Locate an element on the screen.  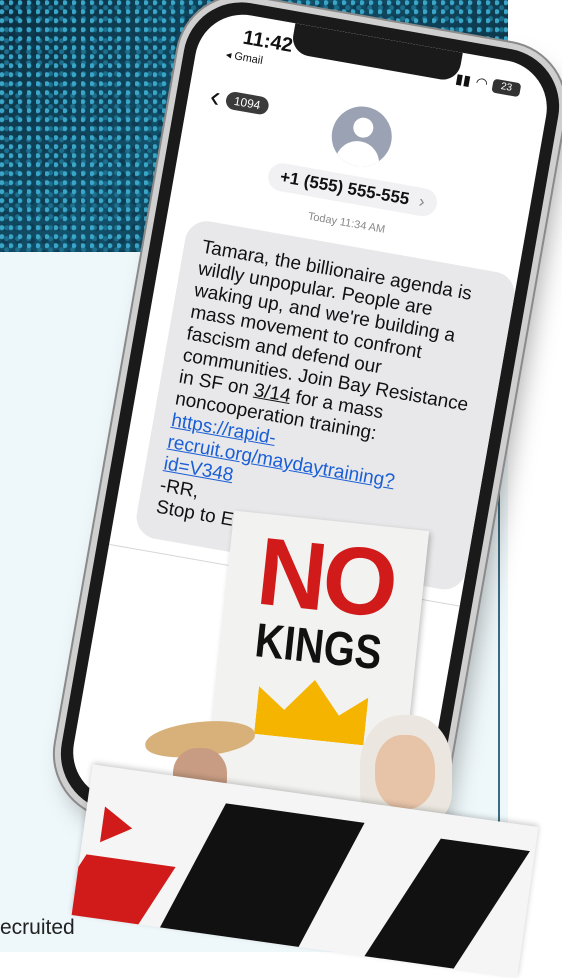
status-icons: ▮▮ ◠ 23 is located at coordinates (488, 84).